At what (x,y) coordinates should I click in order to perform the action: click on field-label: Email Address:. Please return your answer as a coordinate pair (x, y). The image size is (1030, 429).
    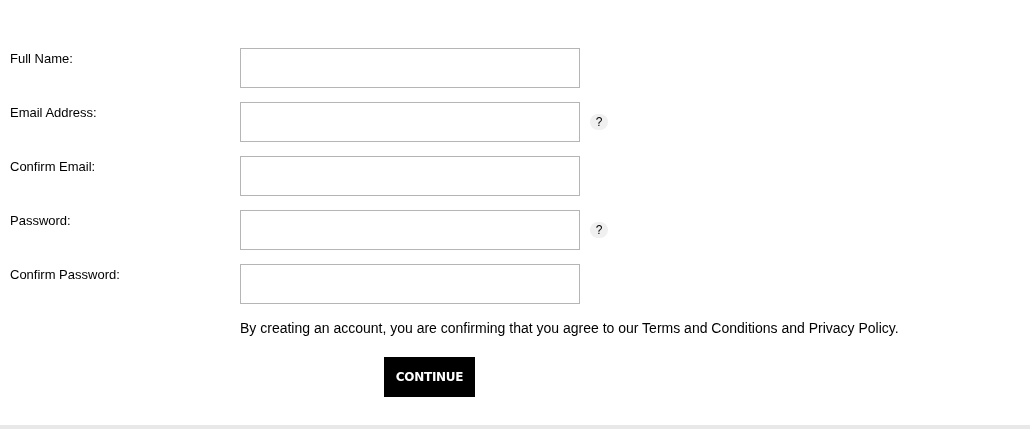
    Looking at the image, I should click on (53, 112).